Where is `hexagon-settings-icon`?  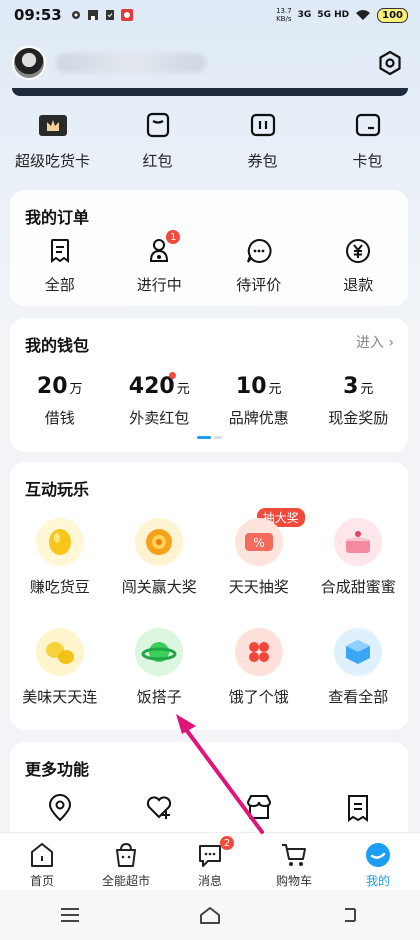 hexagon-settings-icon is located at coordinates (390, 62).